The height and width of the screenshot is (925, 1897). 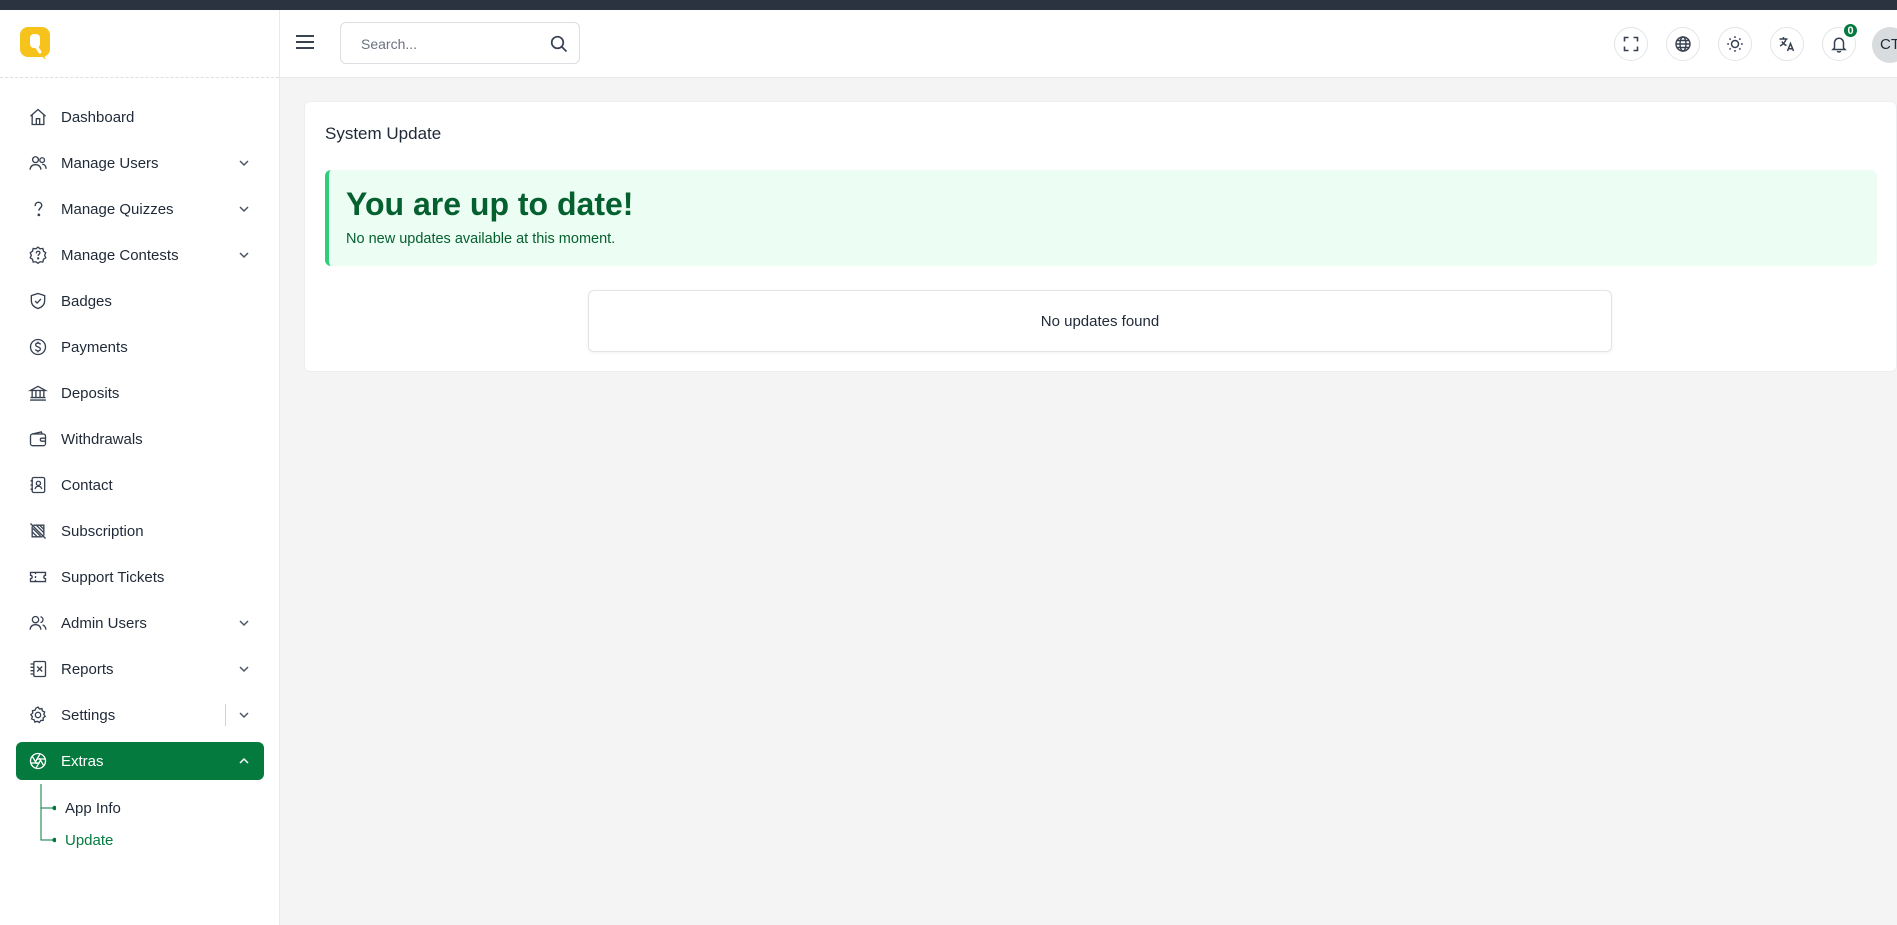 I want to click on submenu-item-app-info: App Info, so click(x=93, y=808).